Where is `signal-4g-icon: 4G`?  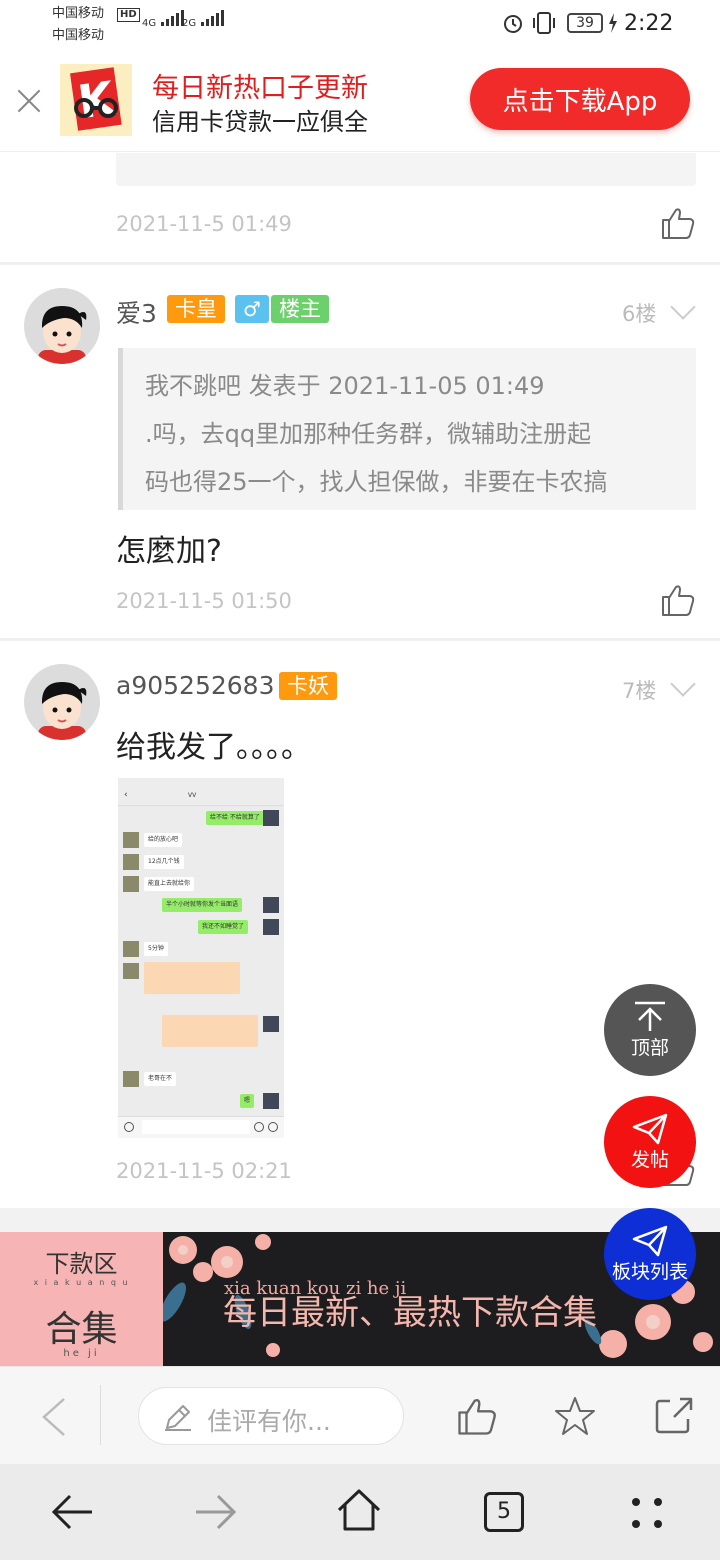
signal-4g-icon: 4G is located at coordinates (163, 20).